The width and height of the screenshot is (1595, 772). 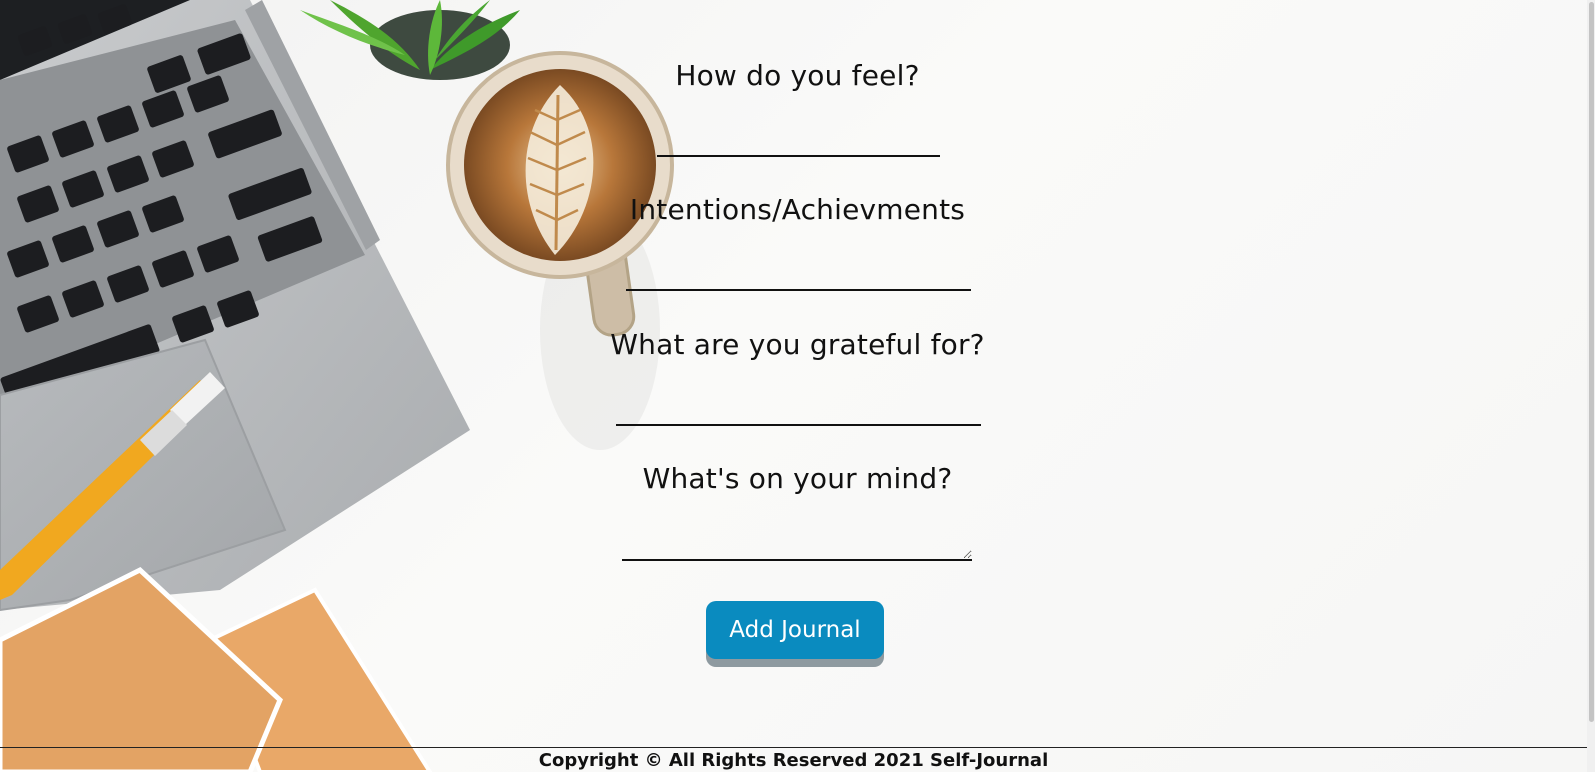 I want to click on mind-question-label: What's on your mind?, so click(x=797, y=478).